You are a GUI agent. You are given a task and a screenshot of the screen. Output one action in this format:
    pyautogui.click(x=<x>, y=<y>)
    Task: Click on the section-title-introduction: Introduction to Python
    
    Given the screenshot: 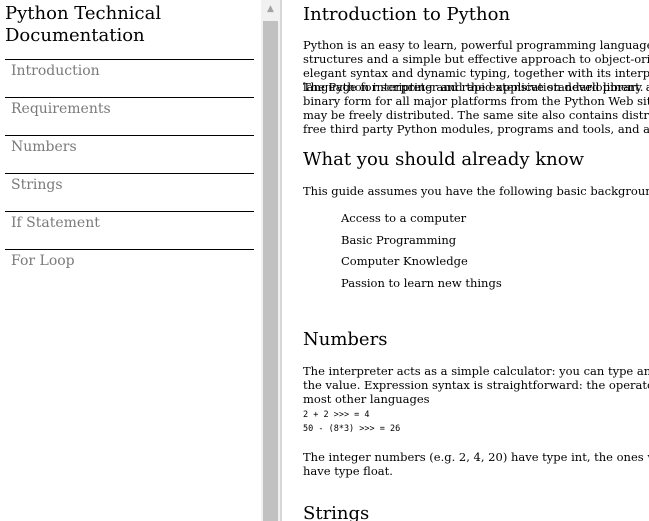 What is the action you would take?
    pyautogui.click(x=407, y=14)
    